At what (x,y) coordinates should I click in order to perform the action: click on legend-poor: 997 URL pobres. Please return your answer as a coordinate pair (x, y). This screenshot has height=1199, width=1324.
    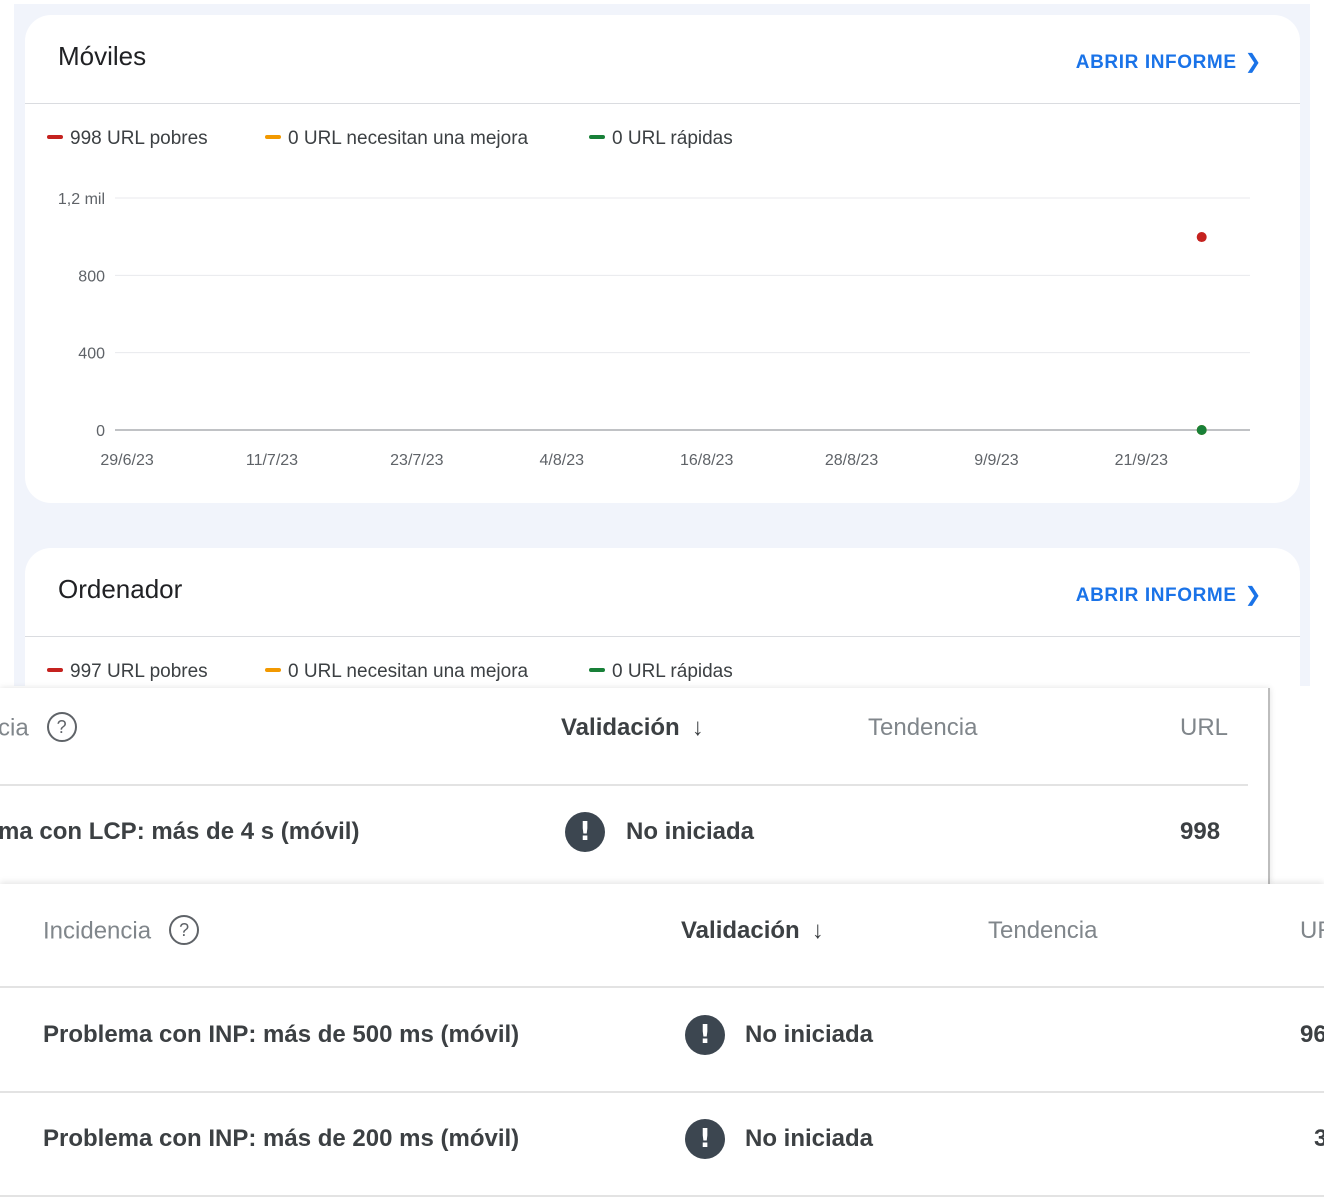
    Looking at the image, I should click on (127, 672).